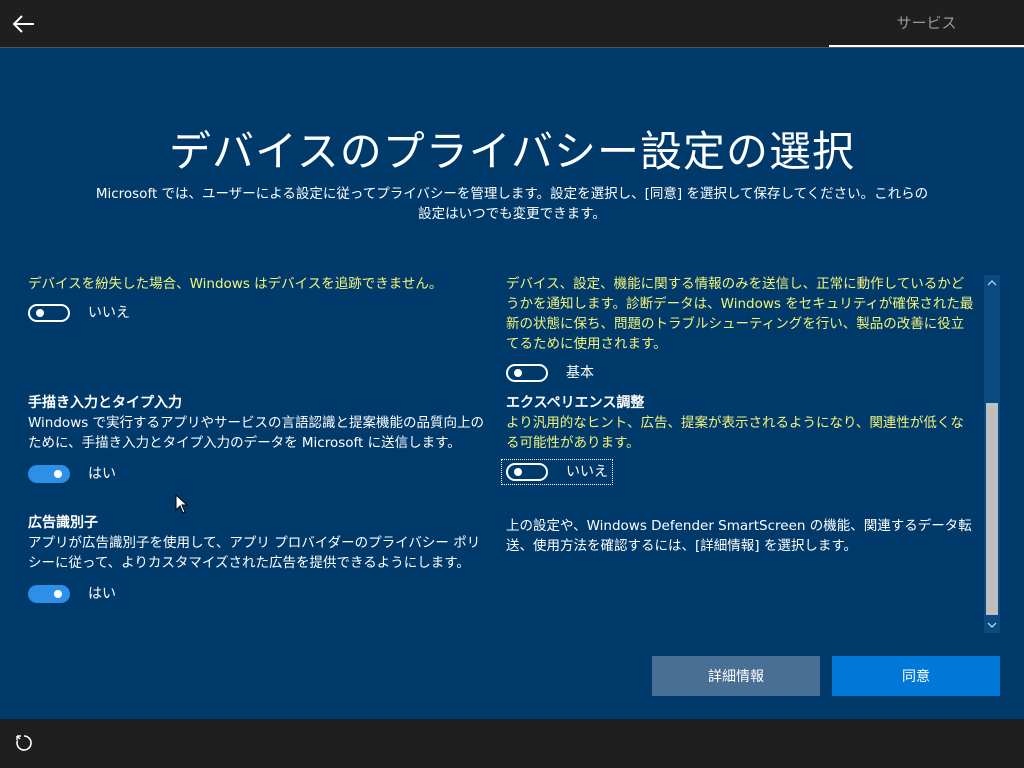 The width and height of the screenshot is (1024, 768). What do you see at coordinates (587, 472) in the screenshot?
I see `experience-toggle-label: いいえ` at bounding box center [587, 472].